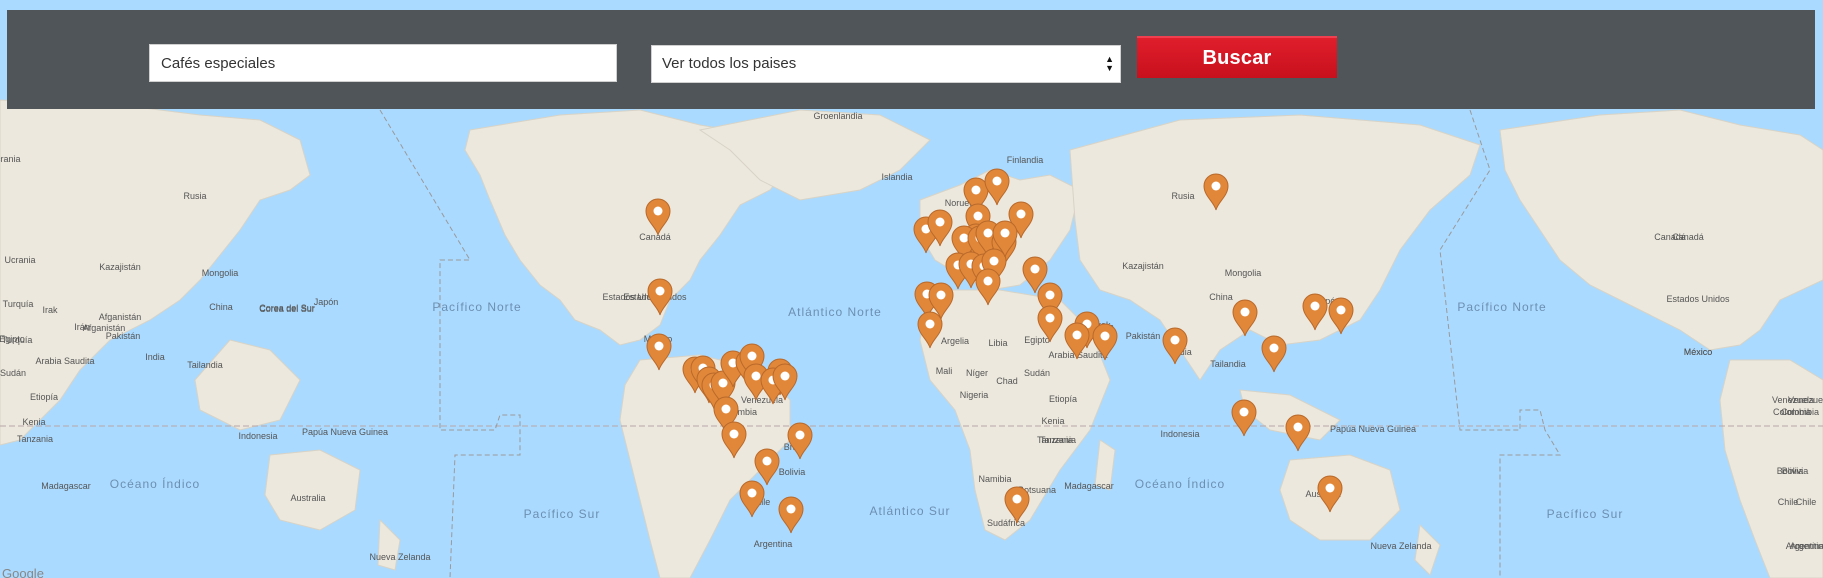 The width and height of the screenshot is (1823, 578). Describe the element at coordinates (729, 63) in the screenshot. I see `country-select-value: Ver todos los paises` at that location.